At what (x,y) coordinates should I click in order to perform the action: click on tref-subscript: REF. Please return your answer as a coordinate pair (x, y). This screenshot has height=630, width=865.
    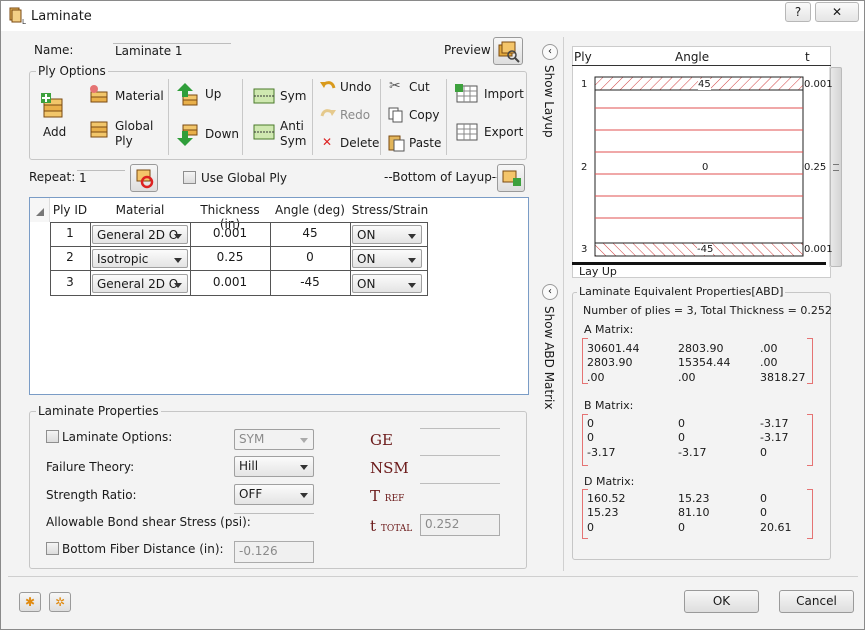
    Looking at the image, I should click on (394, 499).